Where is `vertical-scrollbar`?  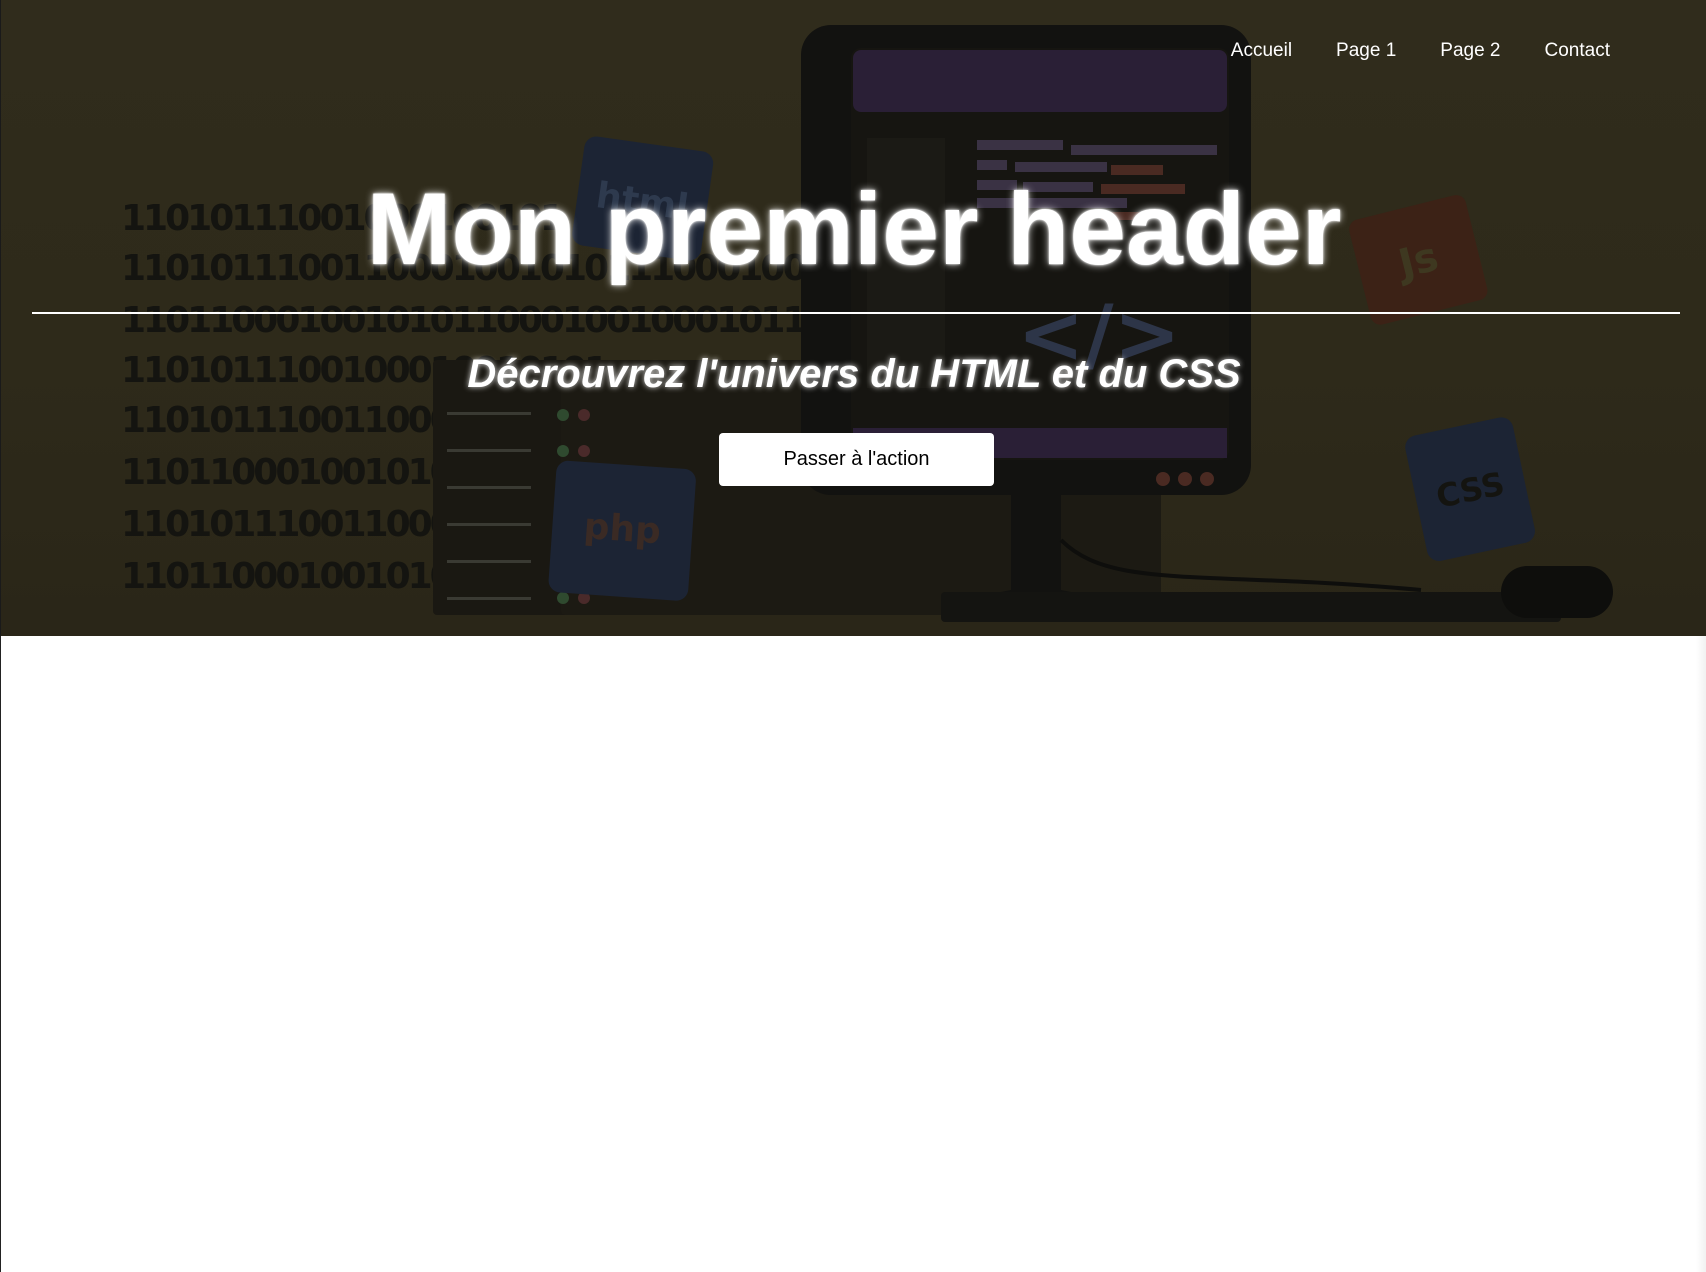
vertical-scrollbar is located at coordinates (1701, 954).